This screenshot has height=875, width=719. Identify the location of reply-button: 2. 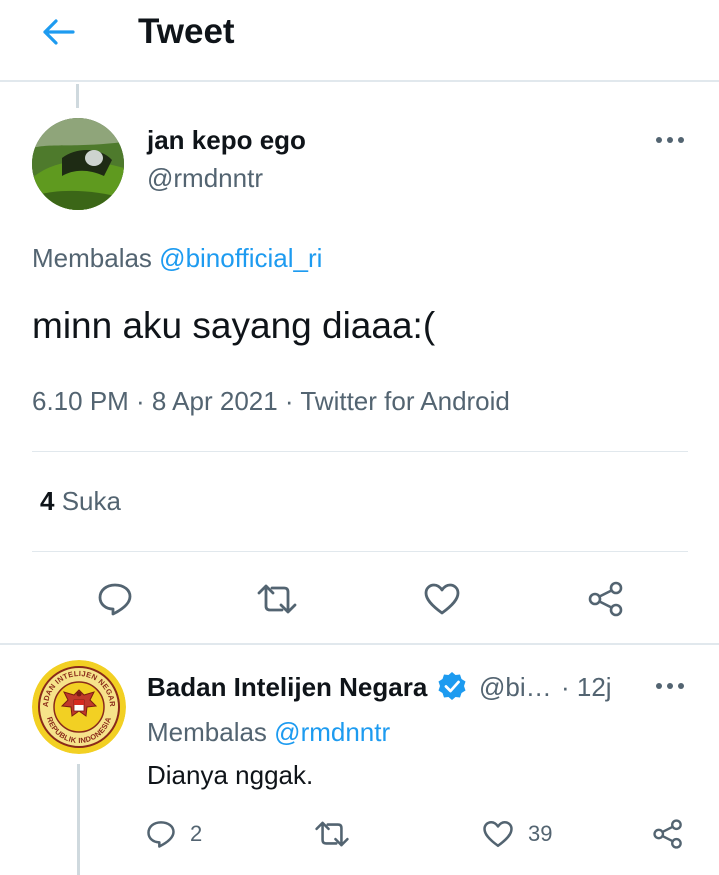
(174, 834).